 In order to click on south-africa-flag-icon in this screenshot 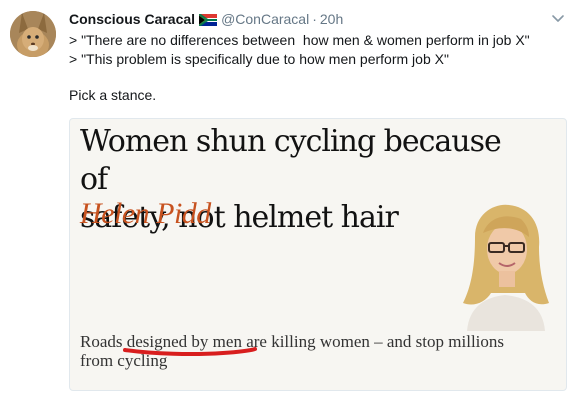, I will do `click(208, 19)`.